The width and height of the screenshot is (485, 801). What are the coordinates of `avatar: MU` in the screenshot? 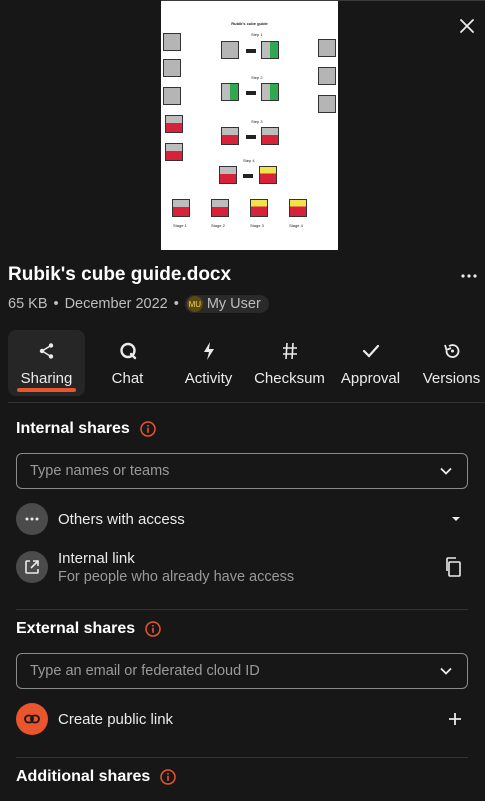 It's located at (194, 304).